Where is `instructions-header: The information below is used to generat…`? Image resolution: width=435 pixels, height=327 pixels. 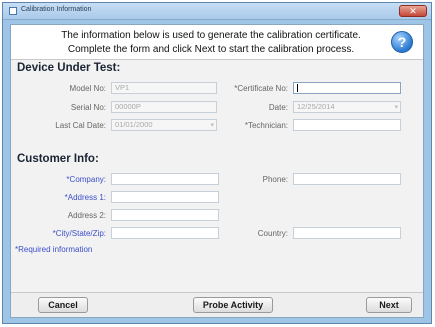
instructions-header: The information below is used to generat… is located at coordinates (217, 42).